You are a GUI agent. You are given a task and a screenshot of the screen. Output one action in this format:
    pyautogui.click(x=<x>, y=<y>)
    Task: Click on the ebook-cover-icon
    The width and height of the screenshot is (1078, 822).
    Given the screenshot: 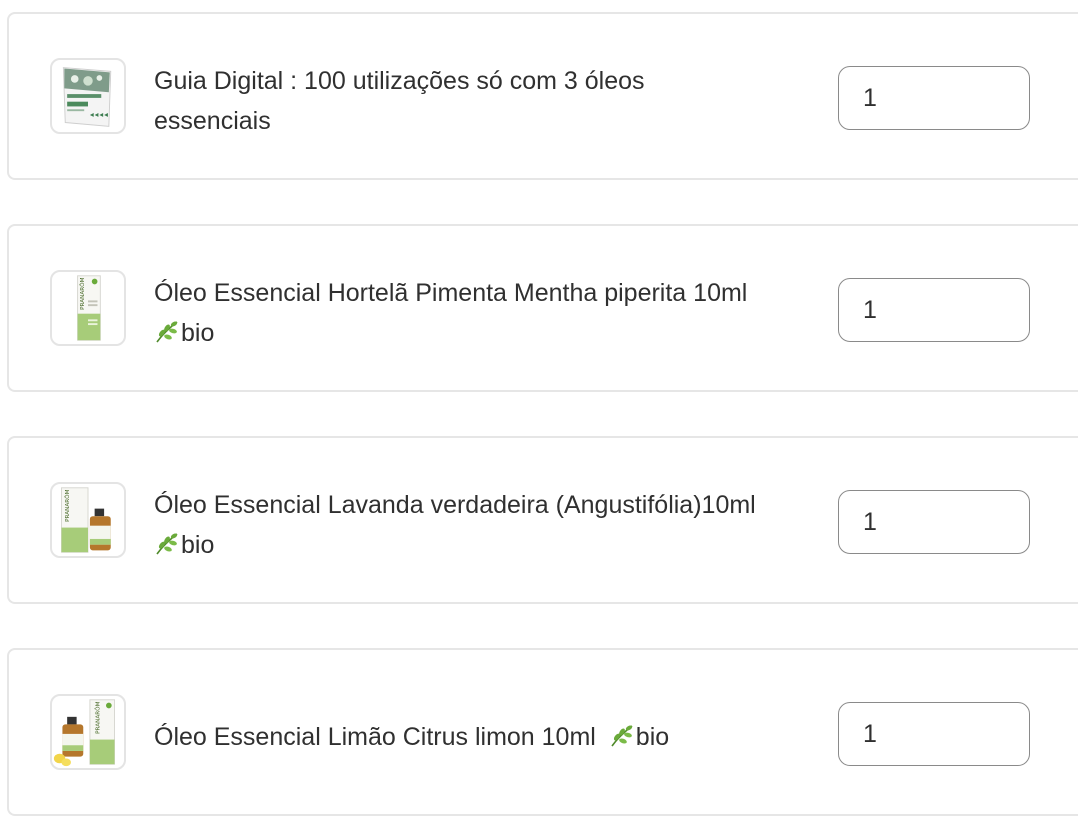 What is the action you would take?
    pyautogui.click(x=87, y=97)
    